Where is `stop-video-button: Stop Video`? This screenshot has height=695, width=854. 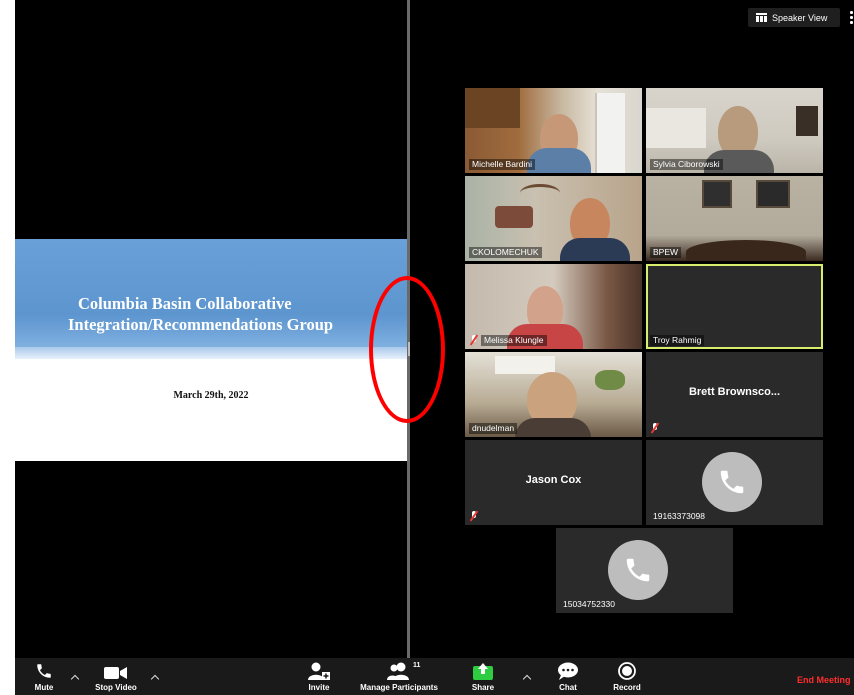 stop-video-button: Stop Video is located at coordinates (116, 676).